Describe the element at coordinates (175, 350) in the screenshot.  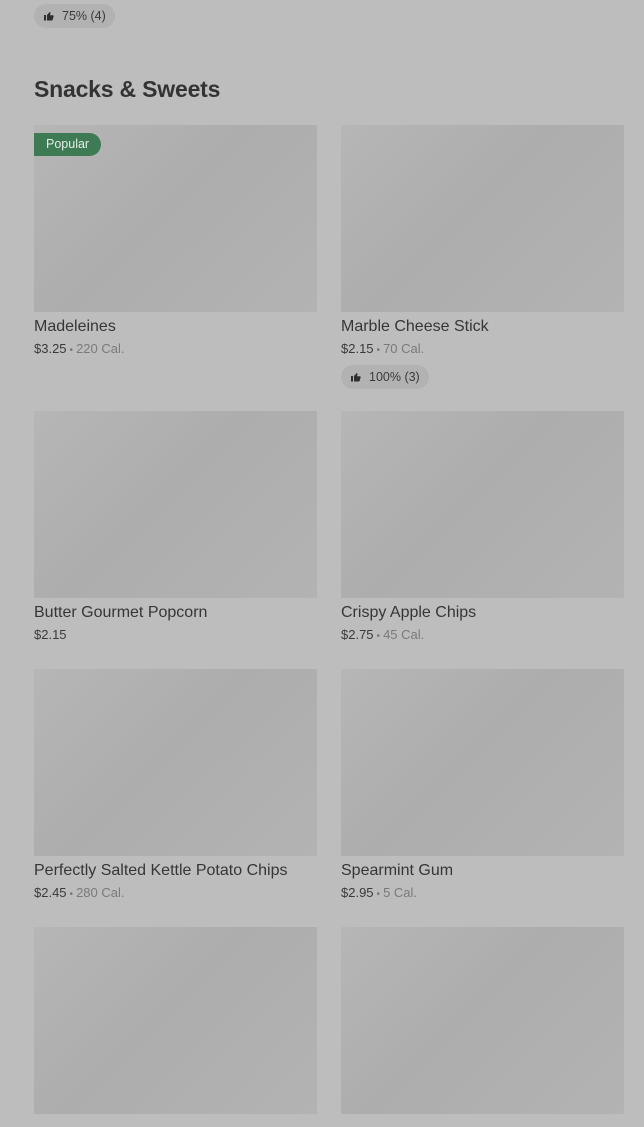
I see `item-meta: $3.25 • 220 Cal.` at that location.